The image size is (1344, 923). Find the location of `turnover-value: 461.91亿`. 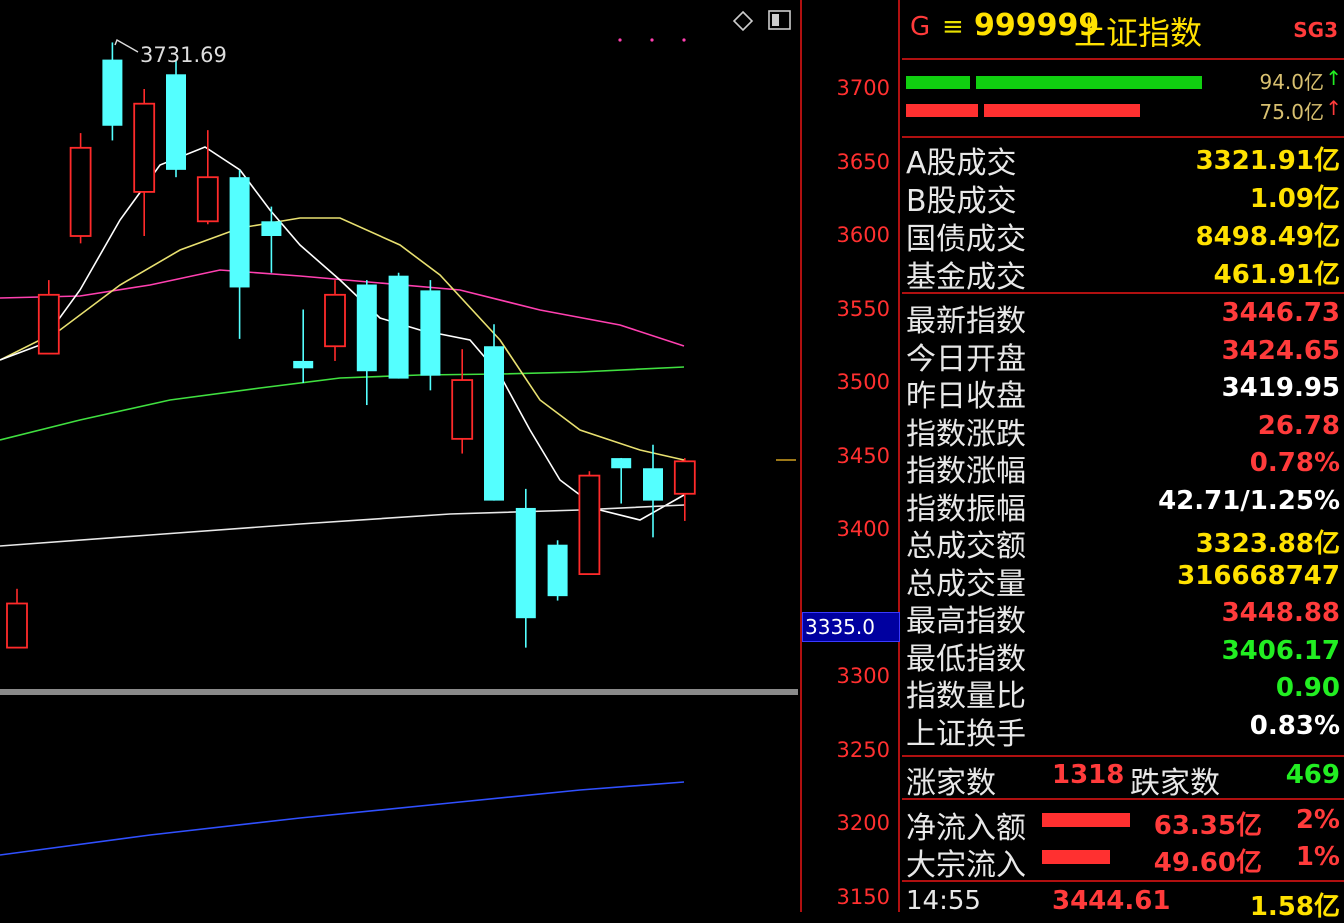

turnover-value: 461.91亿 is located at coordinates (1276, 275).